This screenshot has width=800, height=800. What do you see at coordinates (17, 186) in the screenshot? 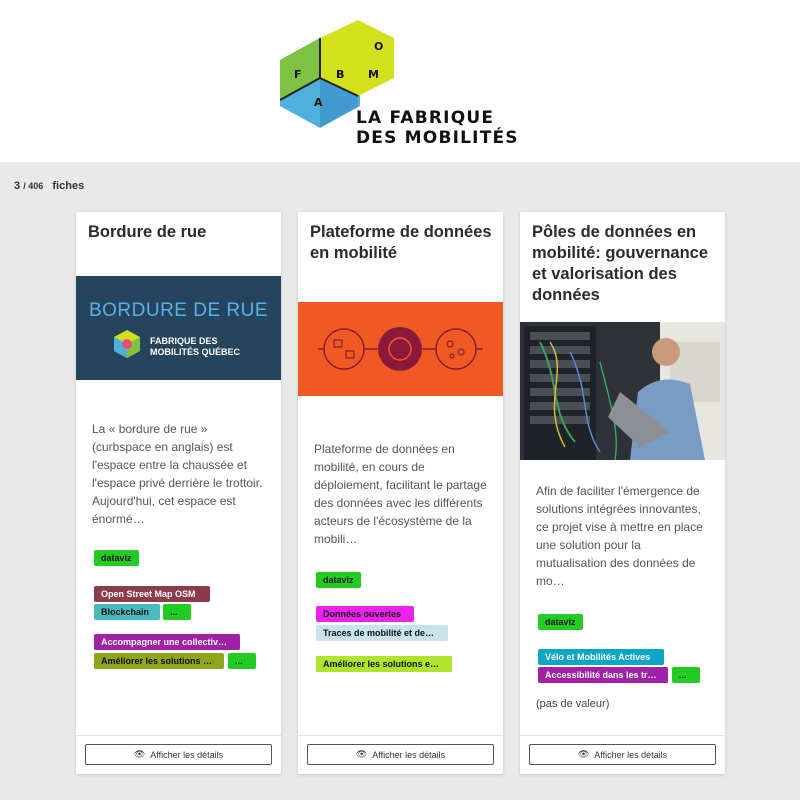
I see `result-count-current: 3` at bounding box center [17, 186].